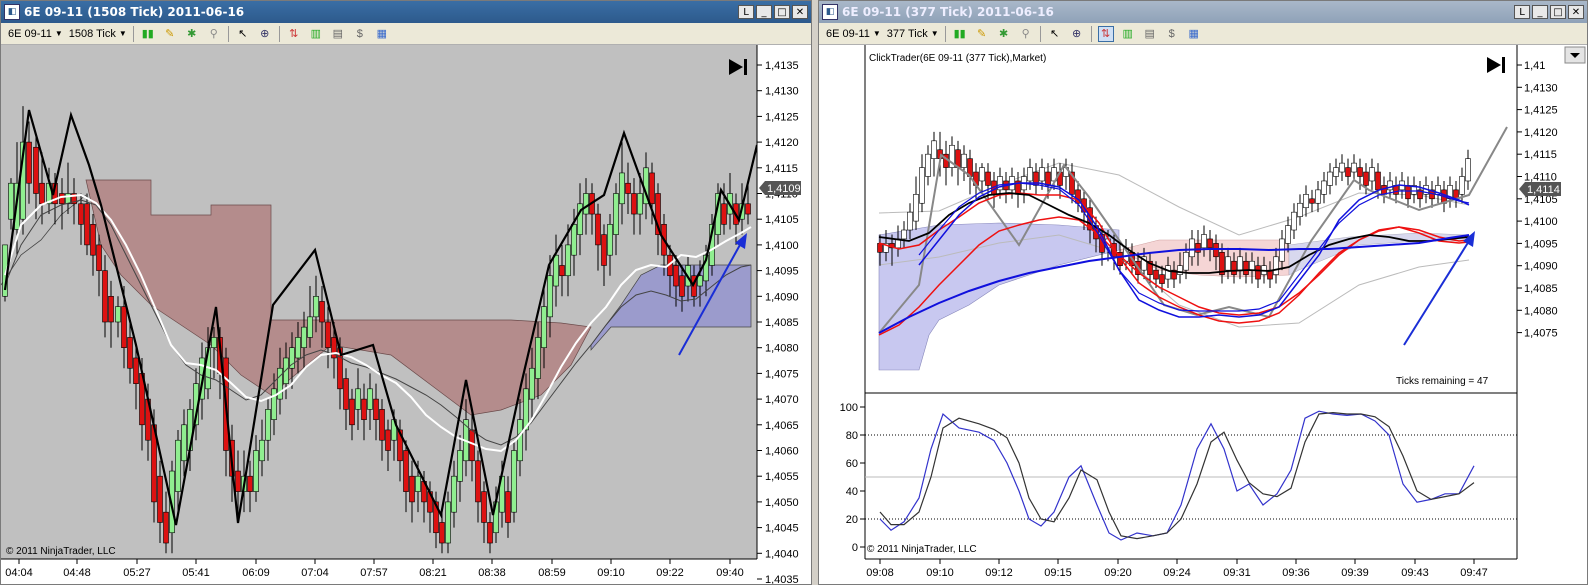 This screenshot has width=1588, height=585. I want to click on price-axis-label: 1,4135, so click(782, 66).